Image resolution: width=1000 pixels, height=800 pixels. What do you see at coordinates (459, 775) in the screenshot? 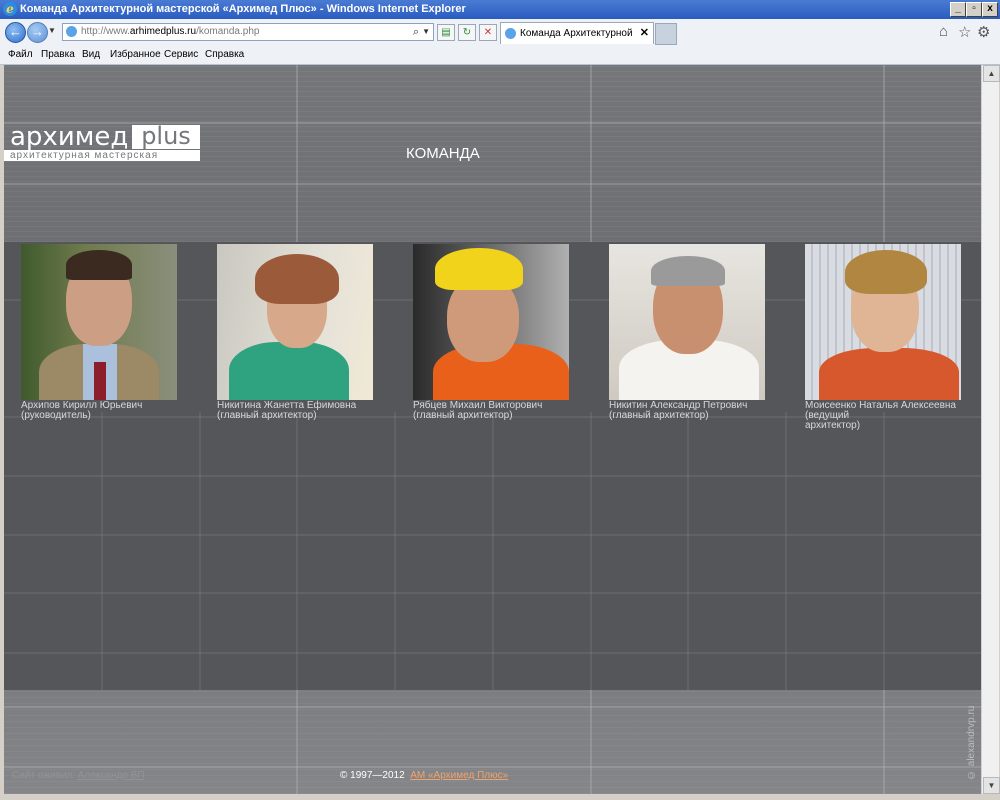
I see `company-link: АМ «Архимед Плюс»` at bounding box center [459, 775].